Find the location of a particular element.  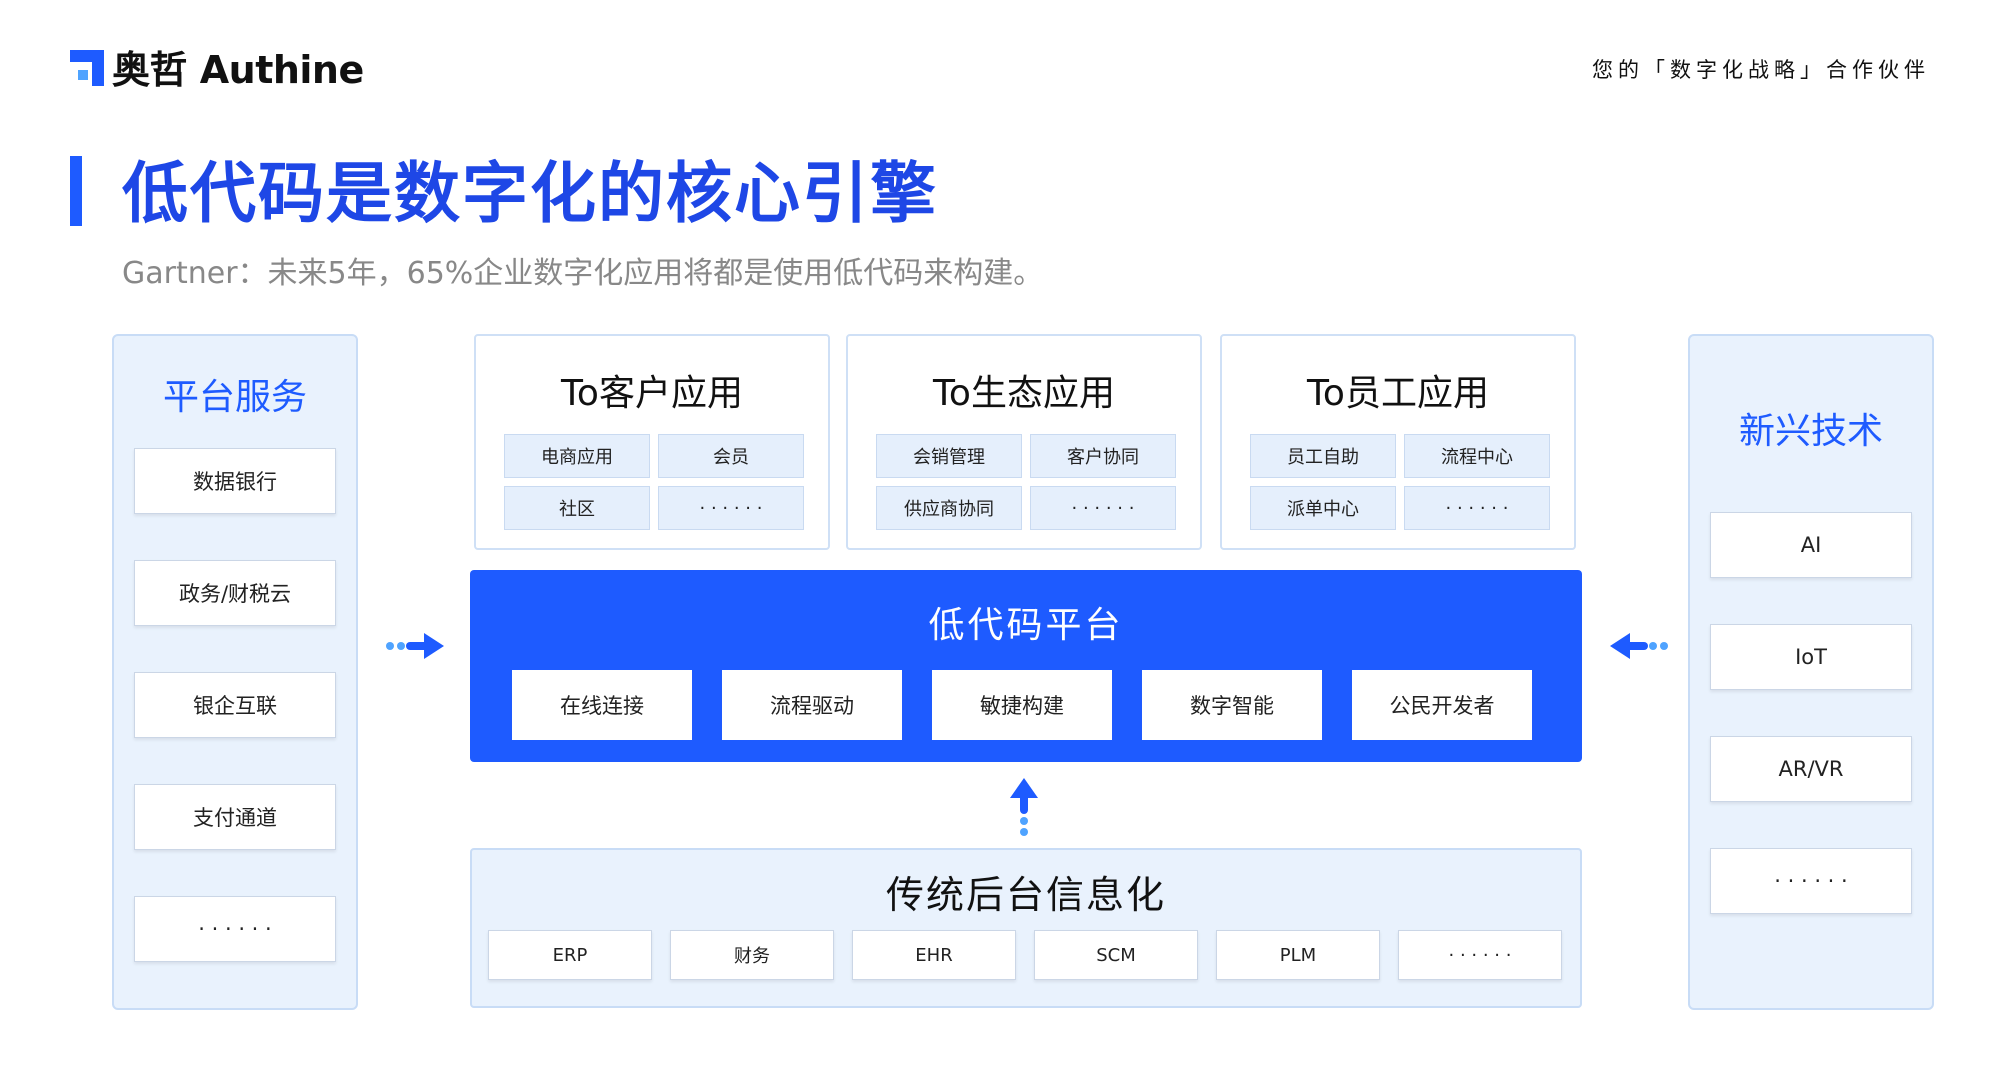

app-chip: 社区 is located at coordinates (577, 508).